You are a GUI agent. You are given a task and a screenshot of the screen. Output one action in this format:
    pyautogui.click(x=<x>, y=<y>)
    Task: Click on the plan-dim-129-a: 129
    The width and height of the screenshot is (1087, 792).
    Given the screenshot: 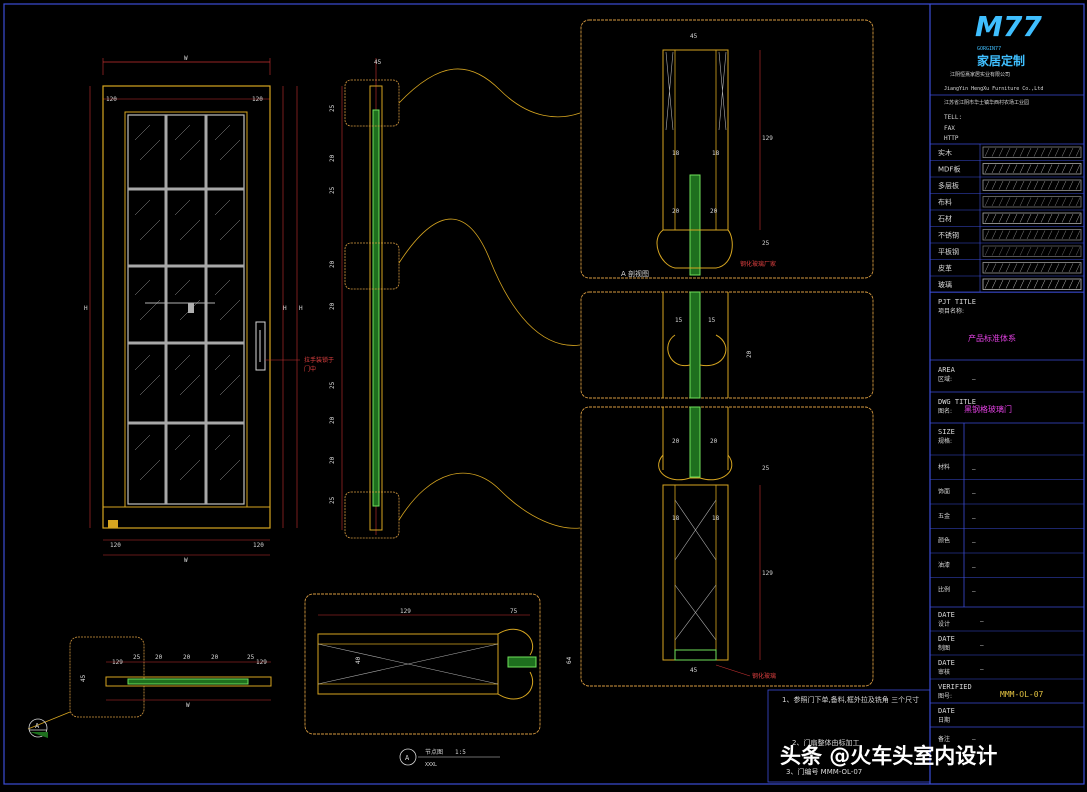 What is the action you would take?
    pyautogui.click(x=117, y=662)
    